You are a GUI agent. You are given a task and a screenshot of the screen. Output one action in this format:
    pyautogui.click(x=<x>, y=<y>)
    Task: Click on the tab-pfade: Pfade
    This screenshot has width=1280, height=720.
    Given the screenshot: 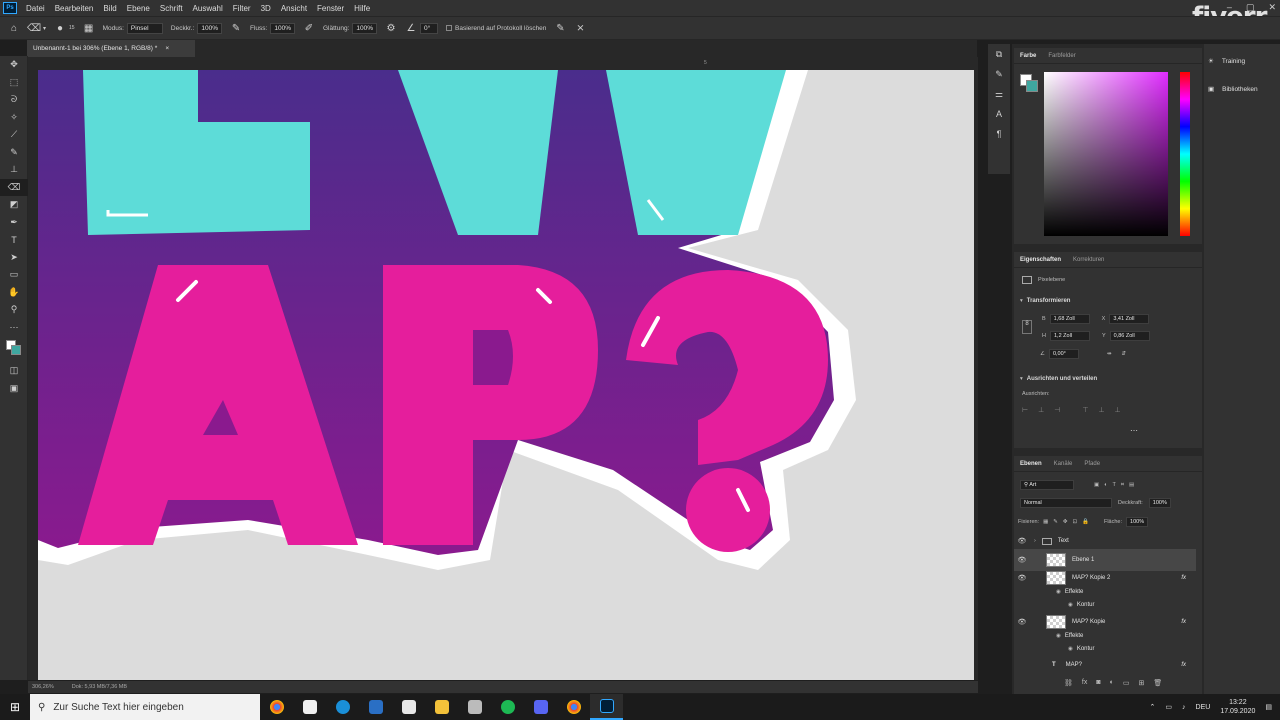 What is the action you would take?
    pyautogui.click(x=1092, y=464)
    